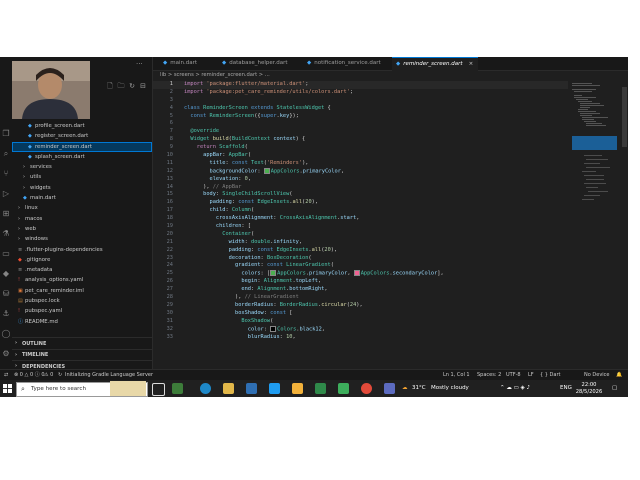  What do you see at coordinates (360, 266) in the screenshot?
I see `code-line: 24 gradient: const LinearGradient(` at bounding box center [360, 266].